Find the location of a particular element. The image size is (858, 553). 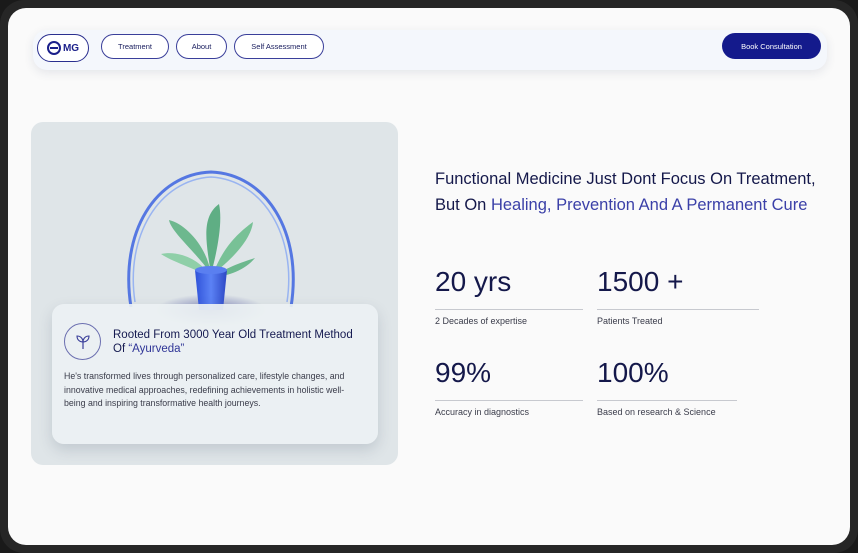

stat-value: 99% is located at coordinates (463, 372).